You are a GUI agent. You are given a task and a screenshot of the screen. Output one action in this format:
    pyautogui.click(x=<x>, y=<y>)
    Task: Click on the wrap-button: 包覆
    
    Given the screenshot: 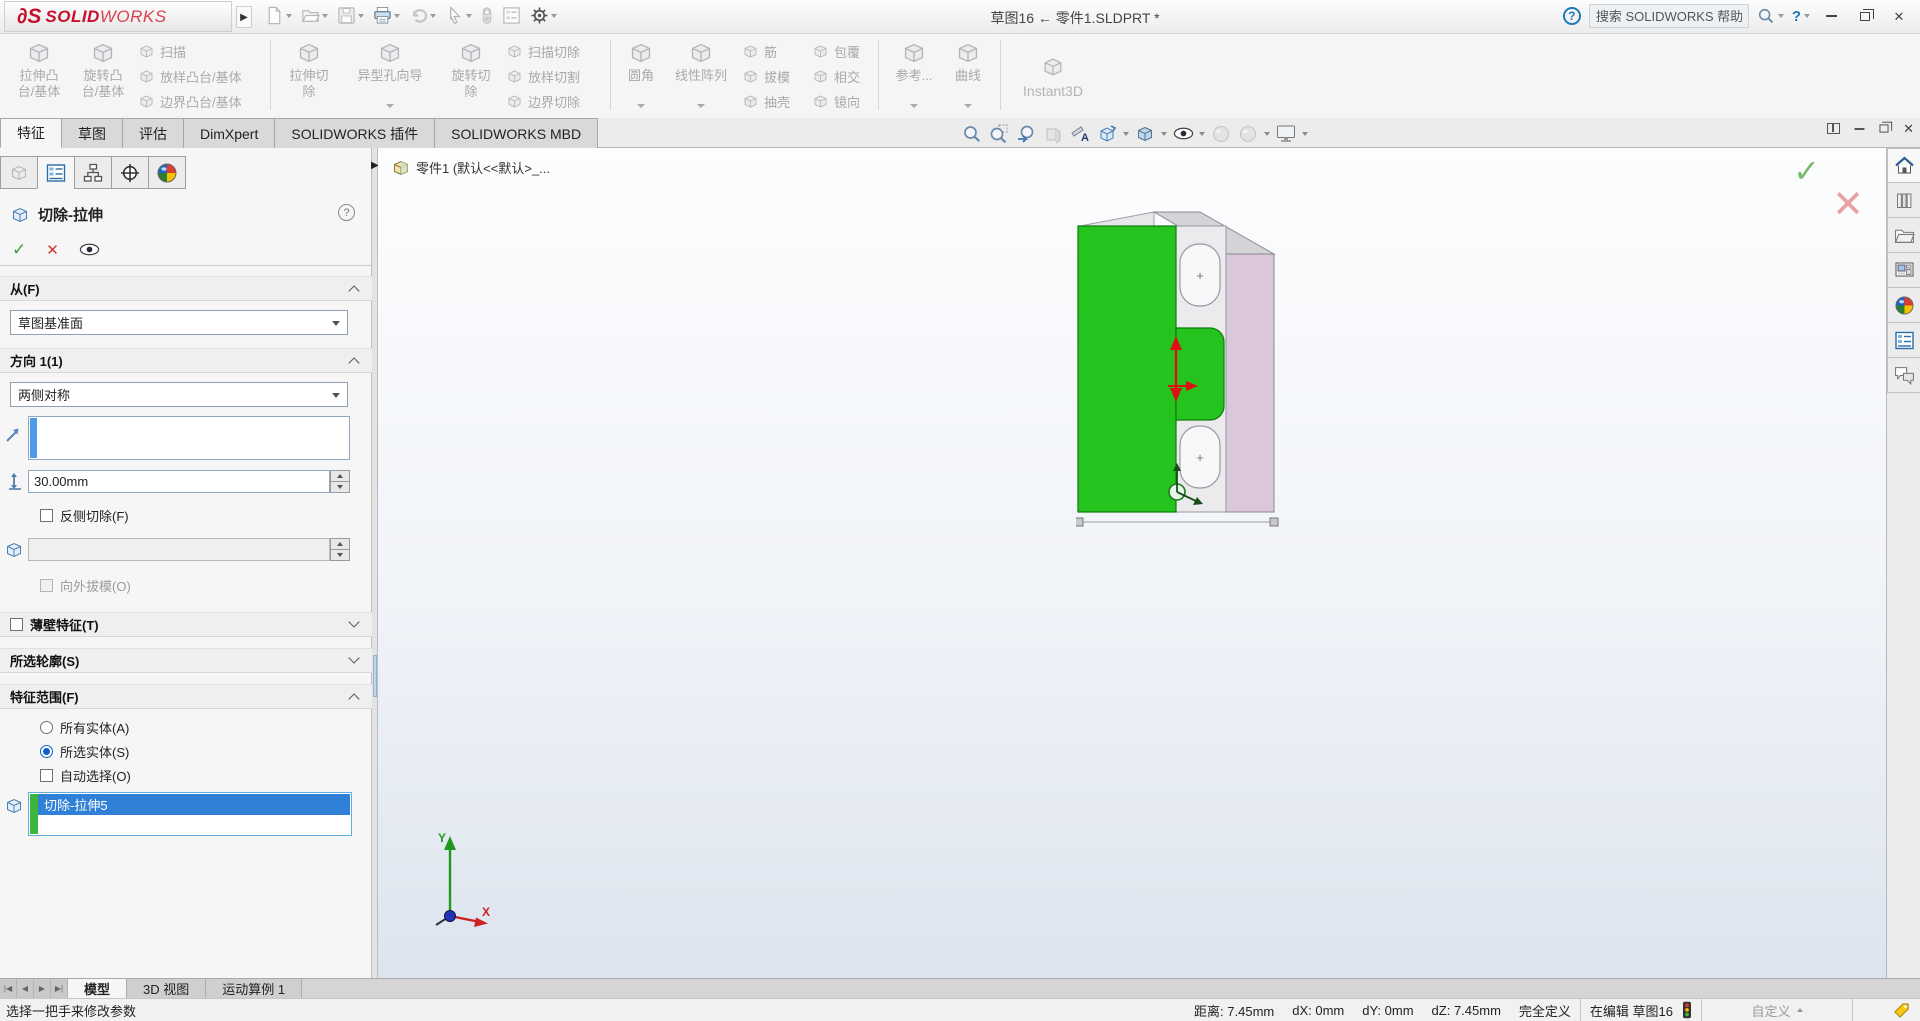 What is the action you would take?
    pyautogui.click(x=836, y=51)
    